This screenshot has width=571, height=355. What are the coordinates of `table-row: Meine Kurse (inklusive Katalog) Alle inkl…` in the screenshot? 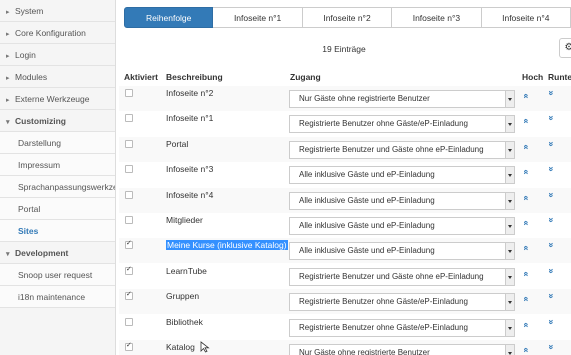 It's located at (345, 251).